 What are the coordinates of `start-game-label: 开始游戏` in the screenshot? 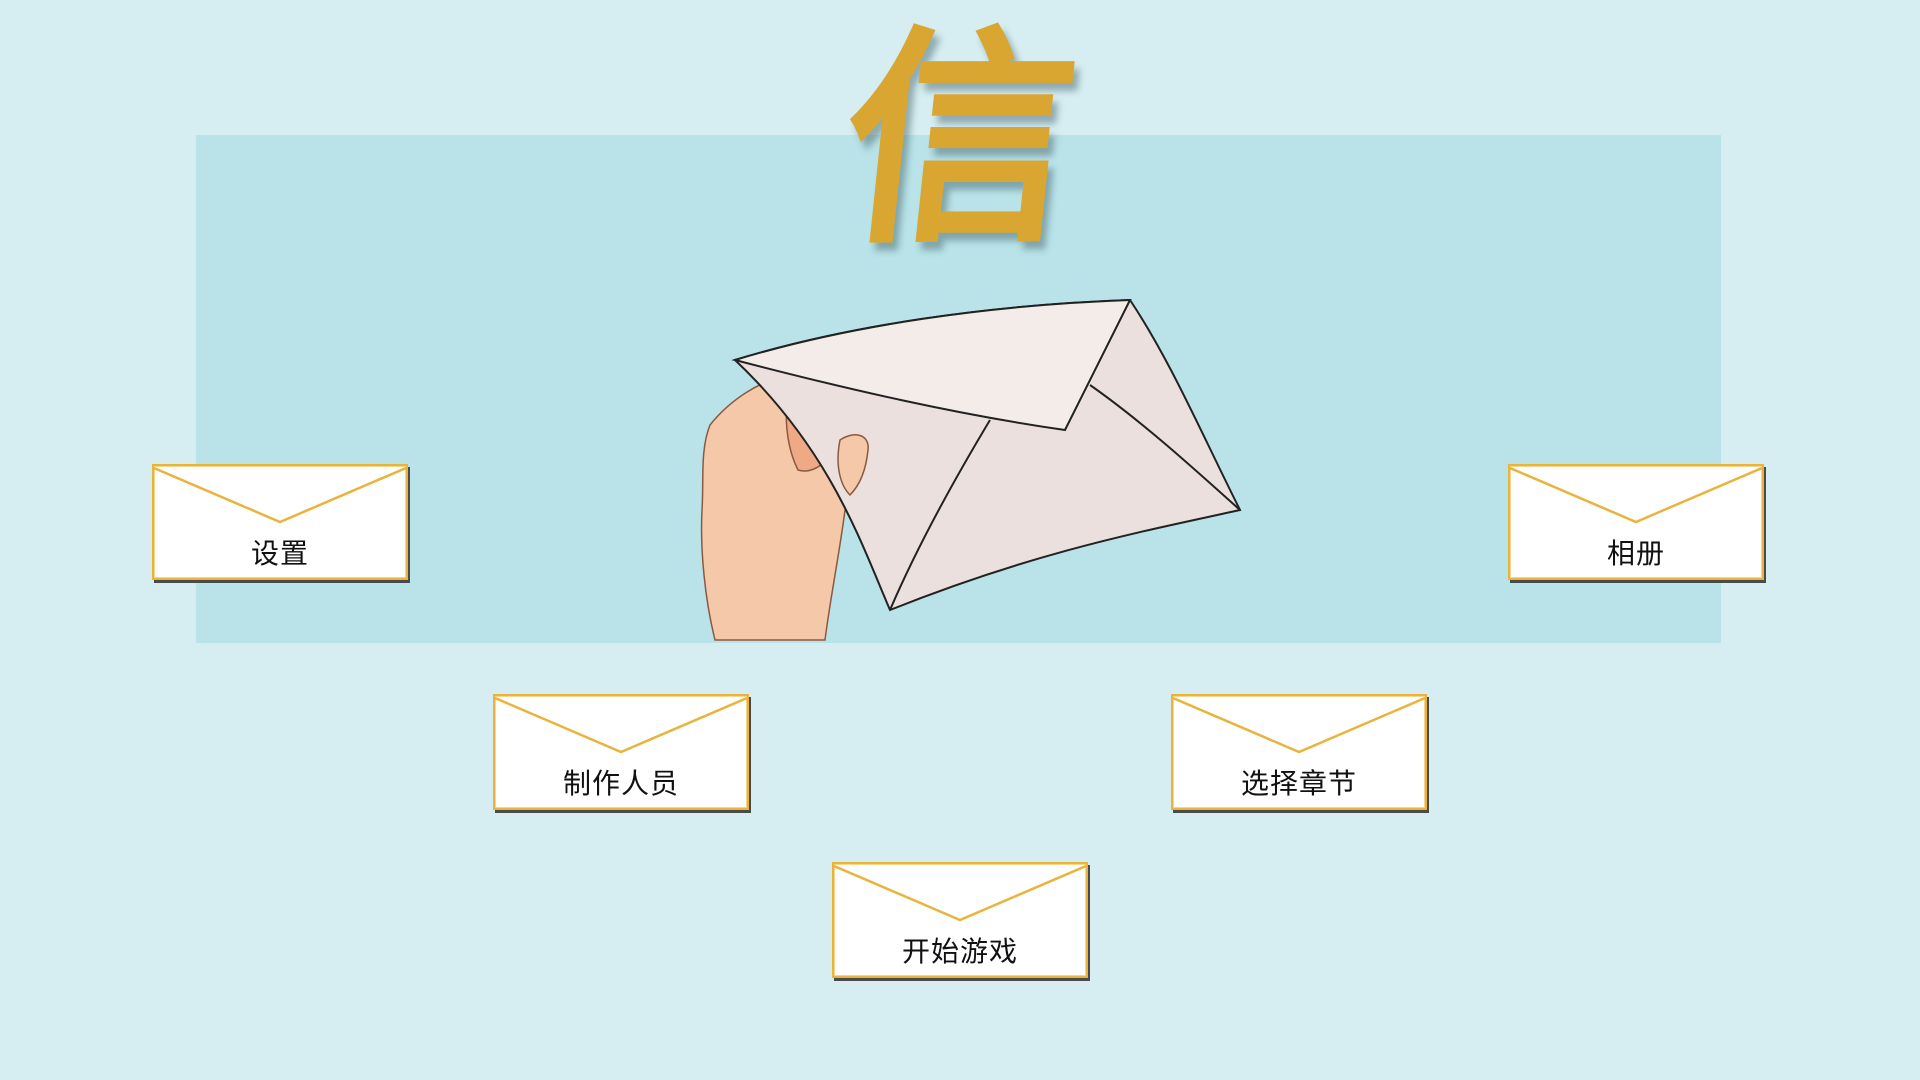 It's located at (959, 951).